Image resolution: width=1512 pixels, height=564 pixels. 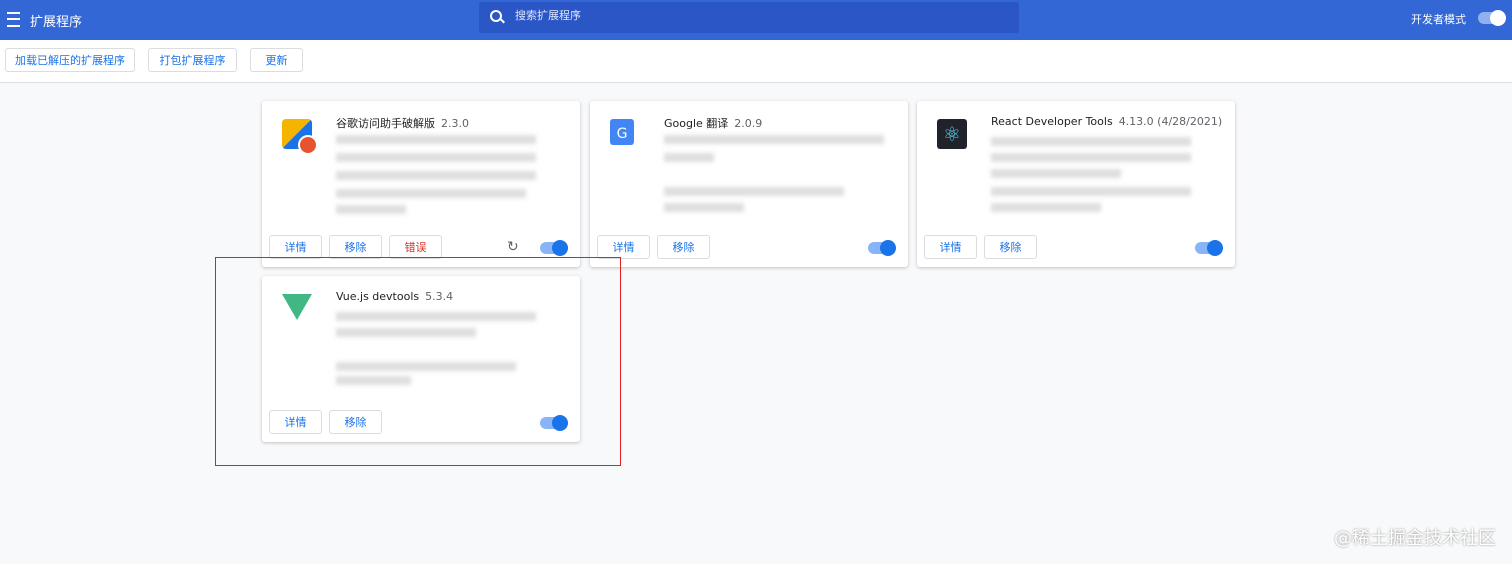 I want to click on google-access-helper-icon, so click(x=300, y=137).